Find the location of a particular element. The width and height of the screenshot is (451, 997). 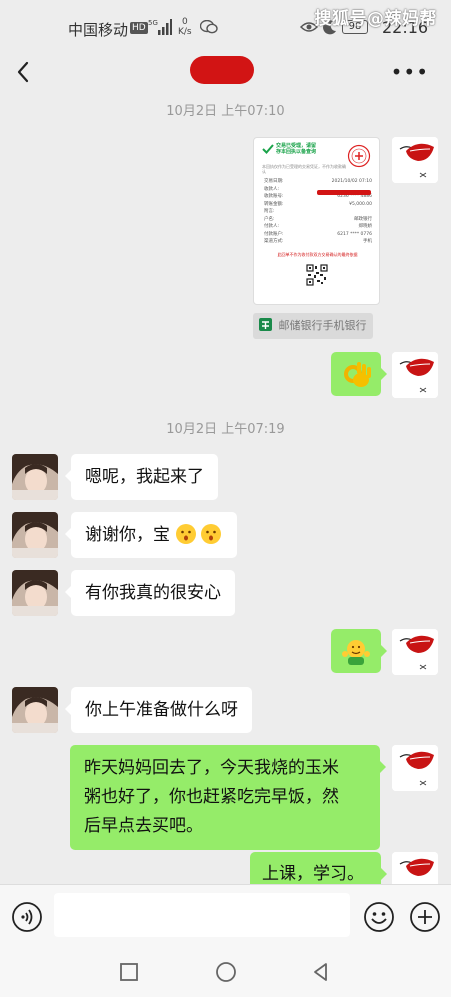

text-message: 你上午准备做什么呀 is located at coordinates (158, 710).